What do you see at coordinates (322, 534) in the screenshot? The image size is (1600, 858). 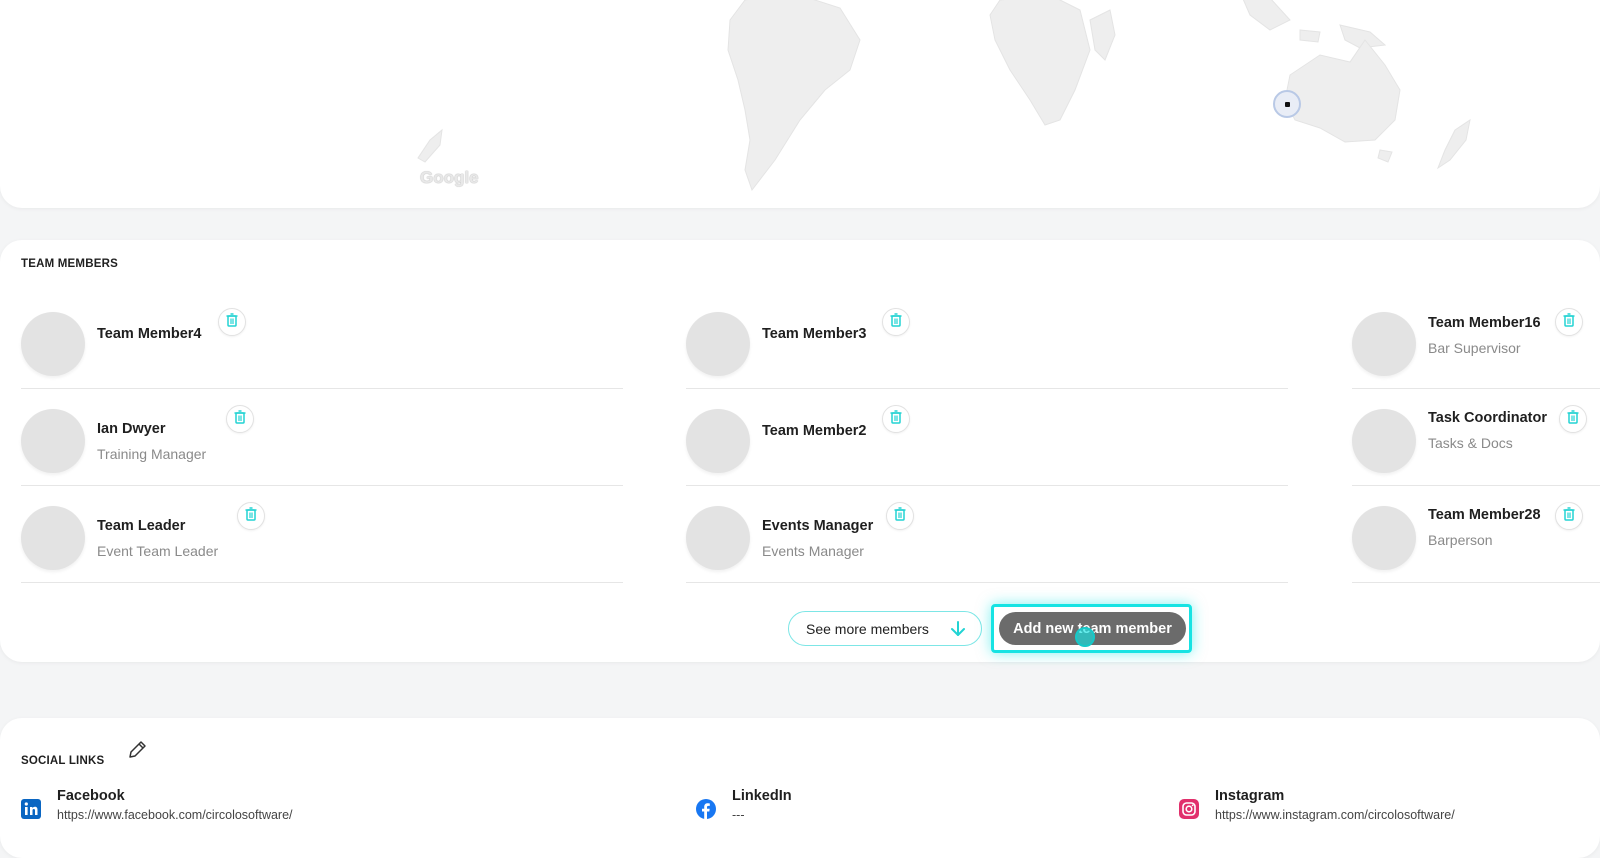 I see `team-member-row: Team Leader Event Team Leader` at bounding box center [322, 534].